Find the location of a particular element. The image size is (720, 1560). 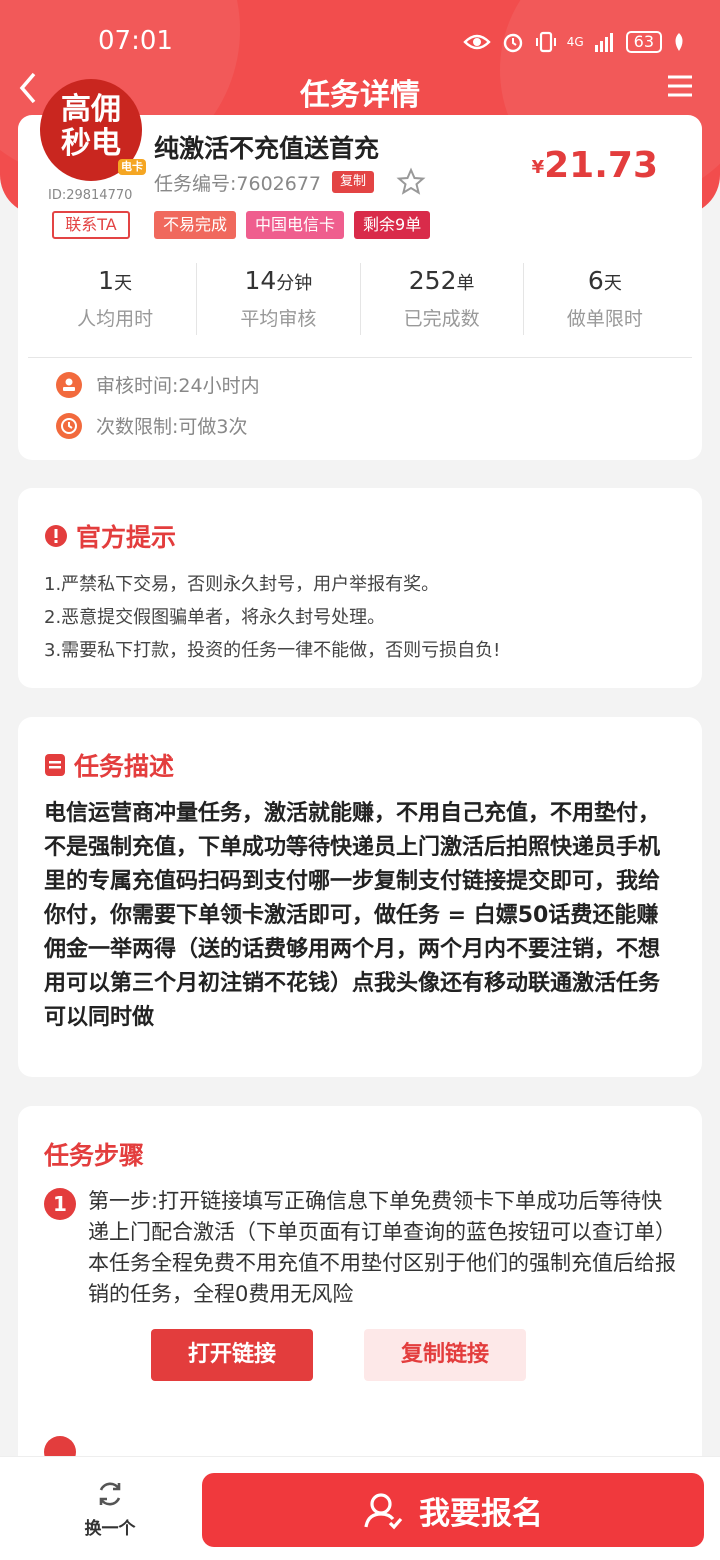

stat-label: 已完成数 is located at coordinates (441, 319).